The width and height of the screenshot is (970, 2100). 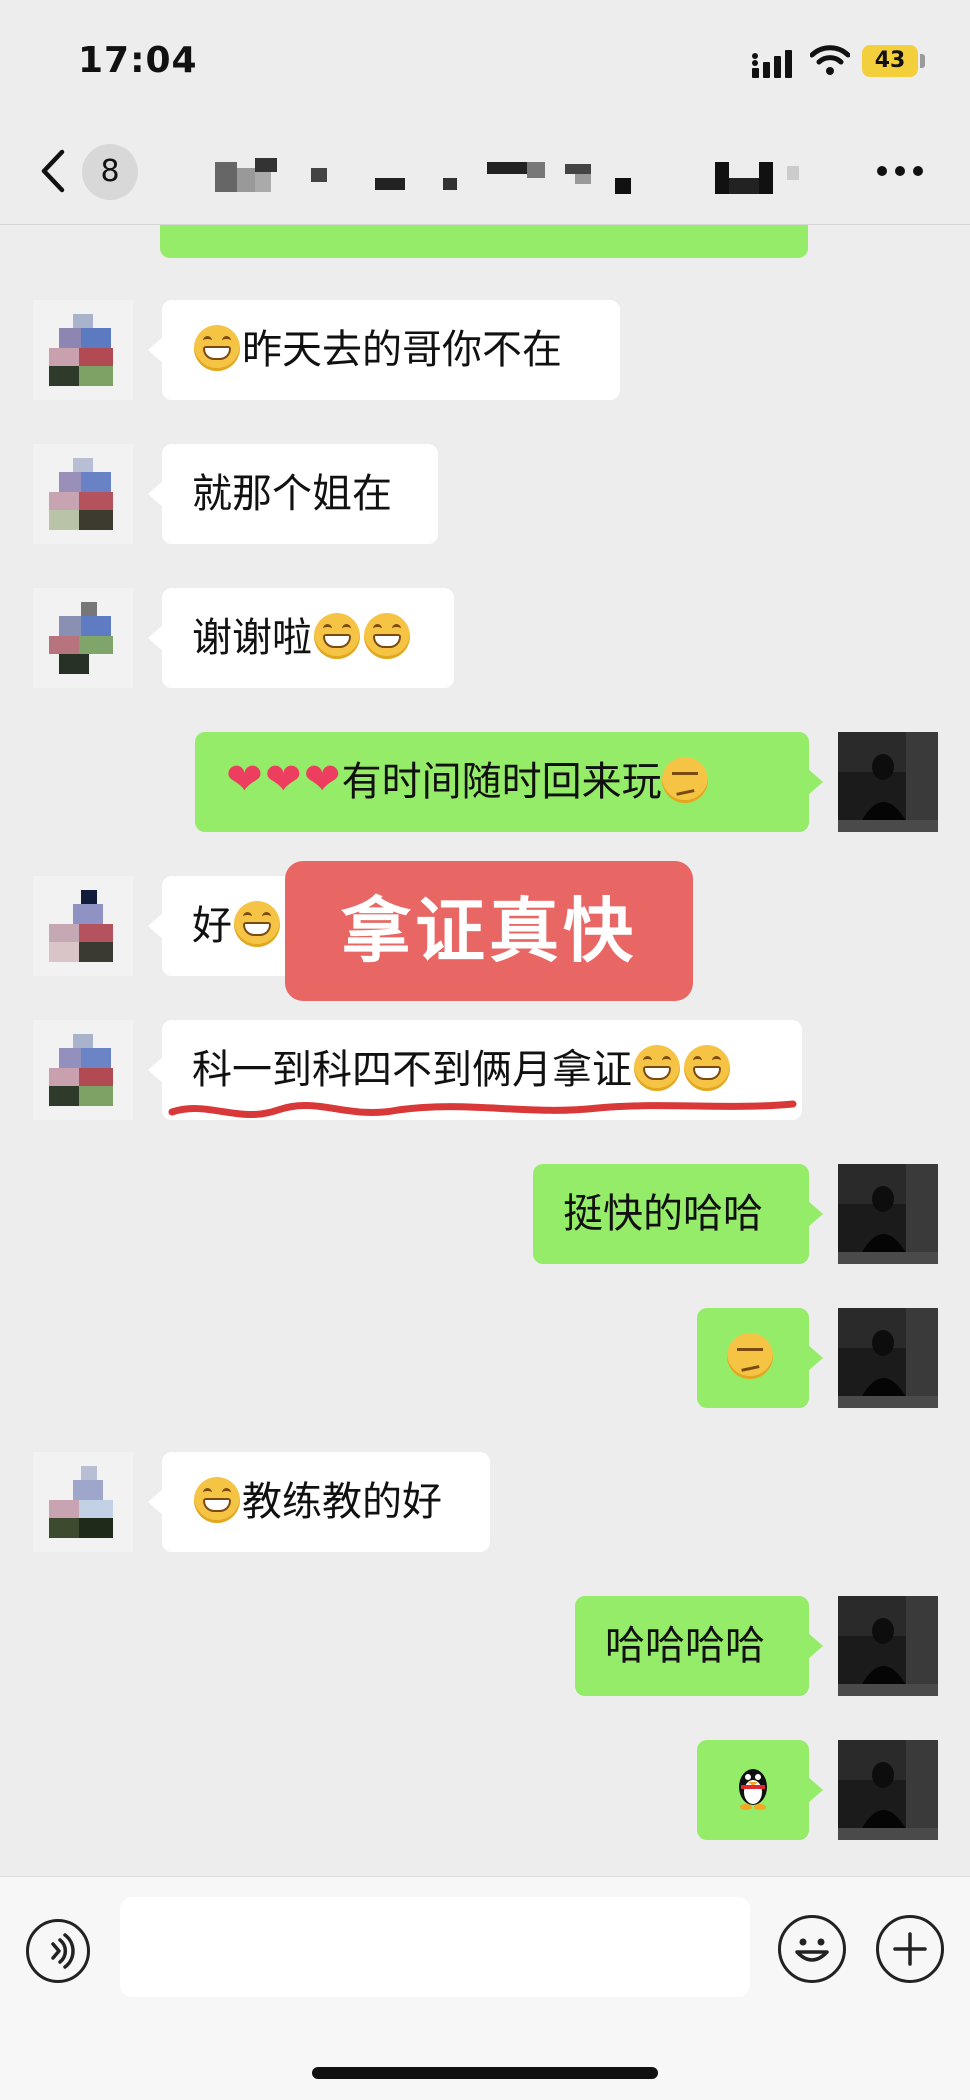 I want to click on chevron-left-icon, so click(x=54, y=171).